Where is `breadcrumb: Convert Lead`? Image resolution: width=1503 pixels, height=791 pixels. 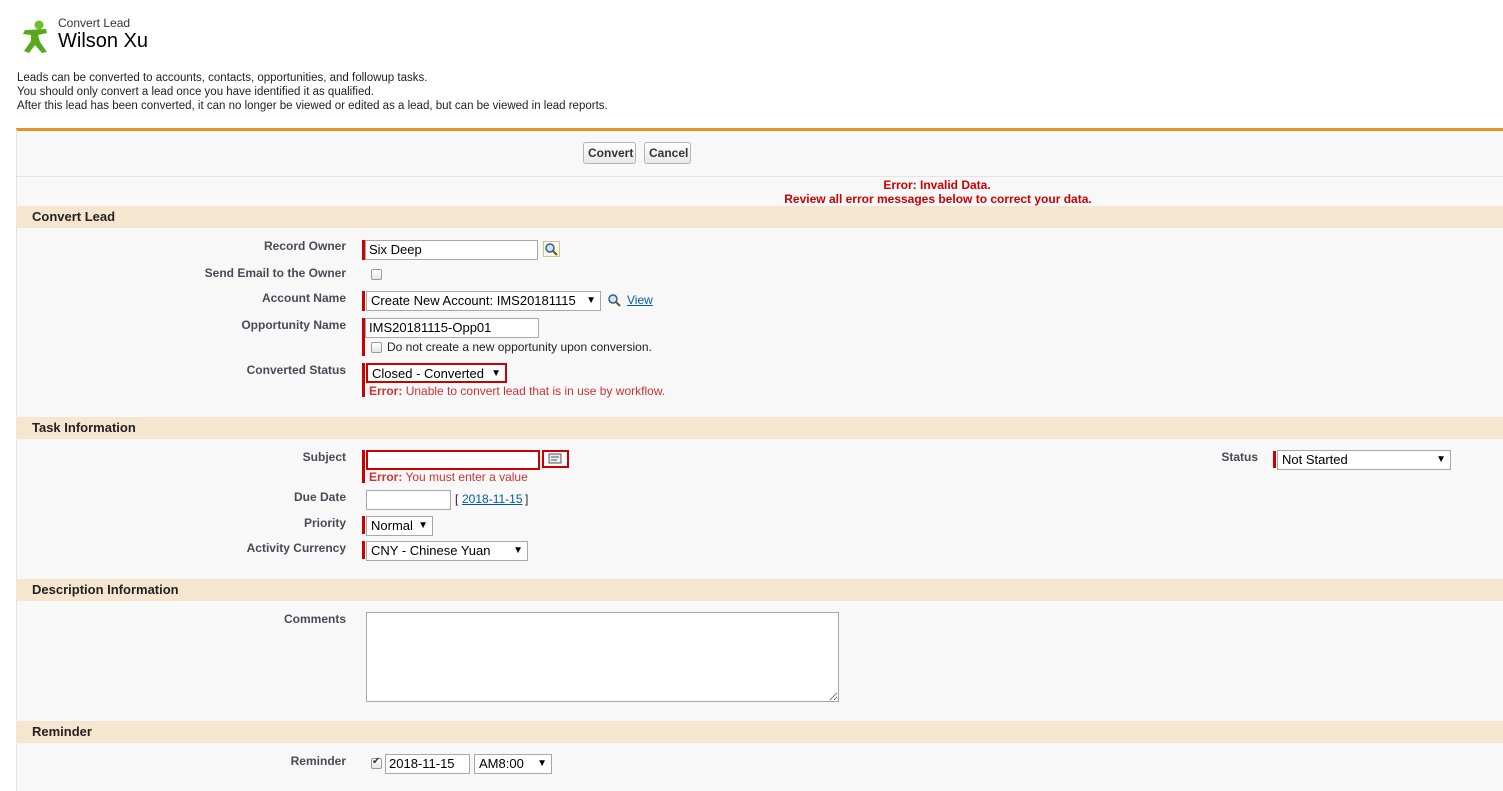 breadcrumb: Convert Lead is located at coordinates (94, 23).